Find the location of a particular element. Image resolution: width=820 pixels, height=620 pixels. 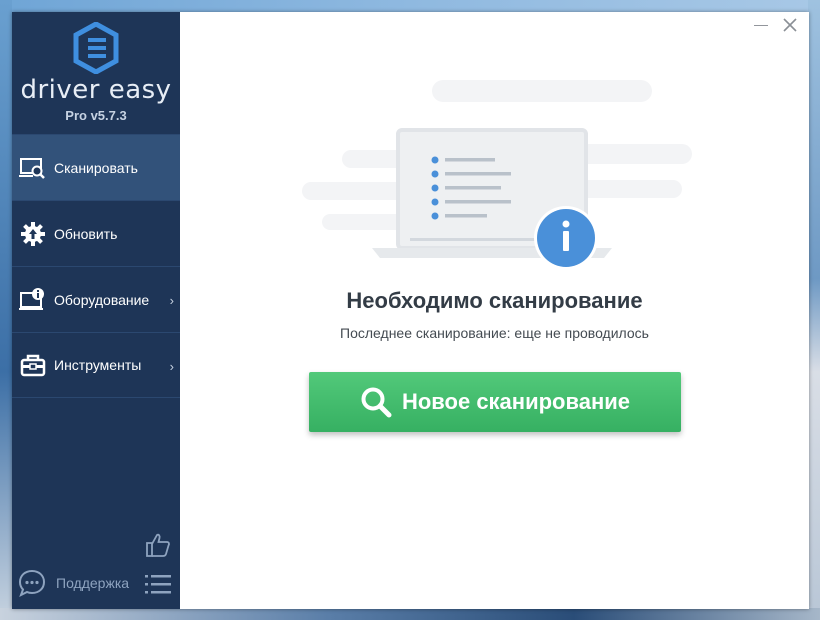

driver-easy-logo-icon is located at coordinates (96, 48).